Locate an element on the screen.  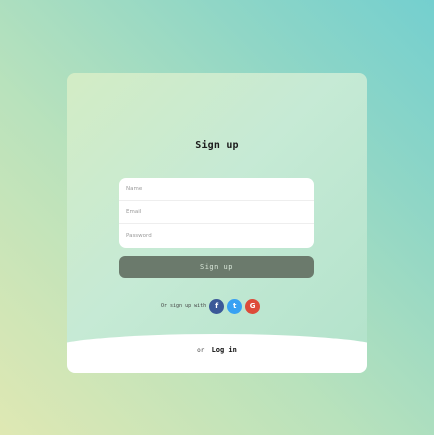
social-prompt: Or sign up with is located at coordinates (184, 306).